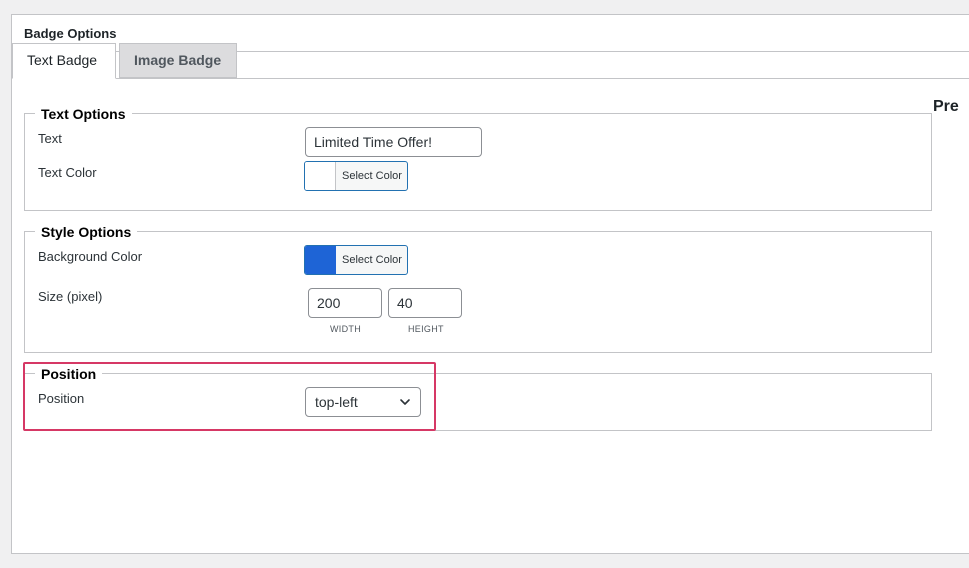  Describe the element at coordinates (320, 260) in the screenshot. I see `background-color-swatch` at that location.